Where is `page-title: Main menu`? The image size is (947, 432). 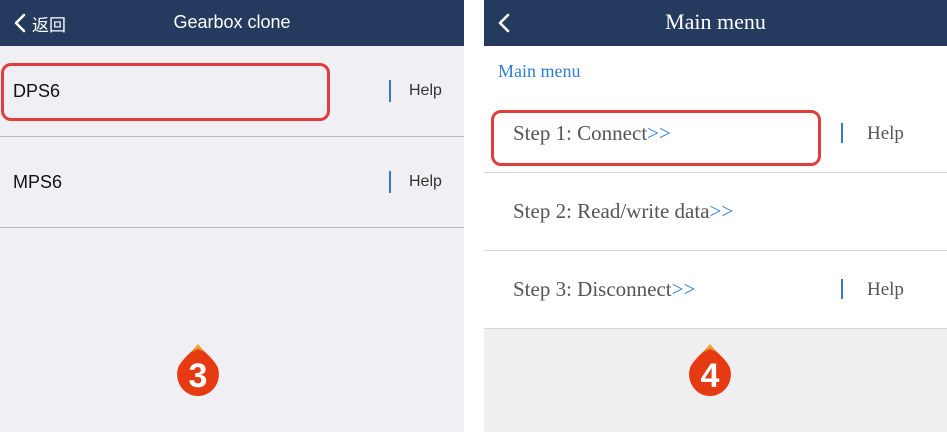
page-title: Main menu is located at coordinates (715, 21).